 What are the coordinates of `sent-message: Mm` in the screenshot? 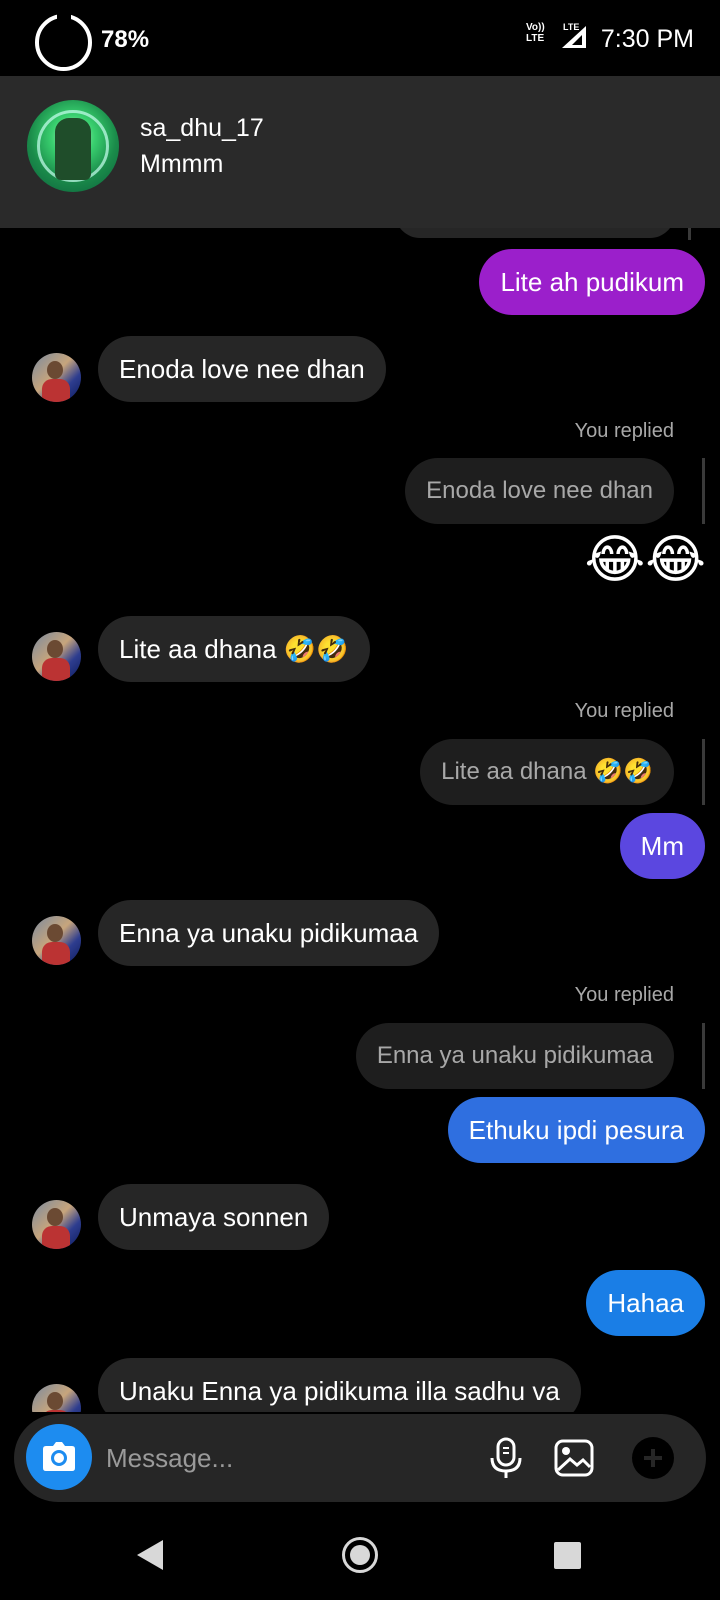 It's located at (662, 846).